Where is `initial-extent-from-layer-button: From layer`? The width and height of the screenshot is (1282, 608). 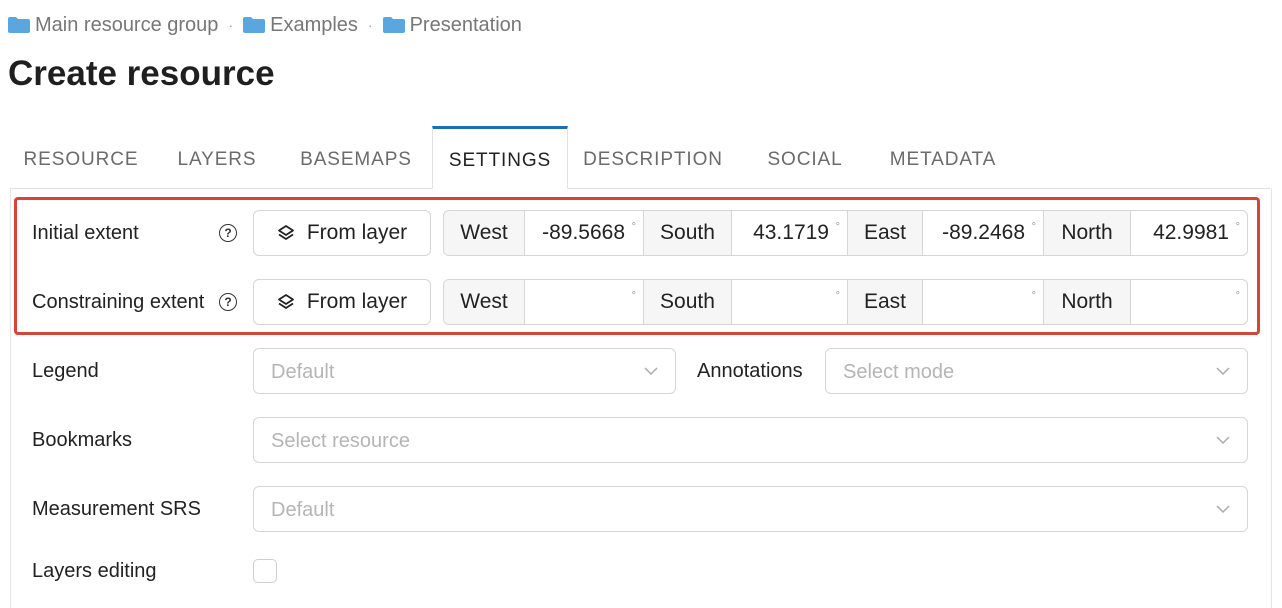
initial-extent-from-layer-button: From layer is located at coordinates (342, 233).